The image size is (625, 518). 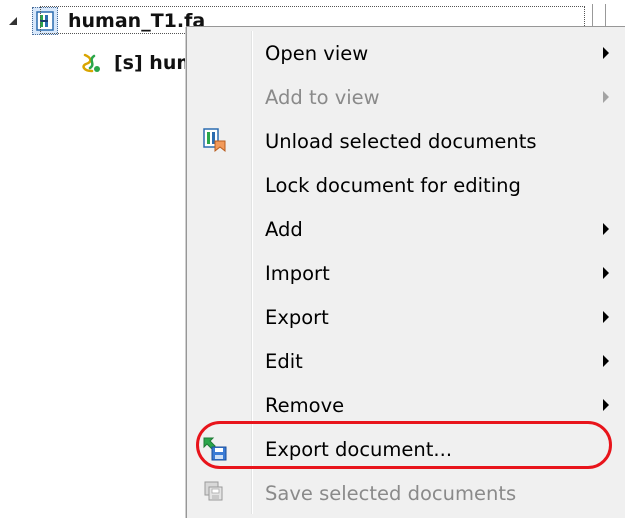 I want to click on export-document-icon, so click(x=215, y=449).